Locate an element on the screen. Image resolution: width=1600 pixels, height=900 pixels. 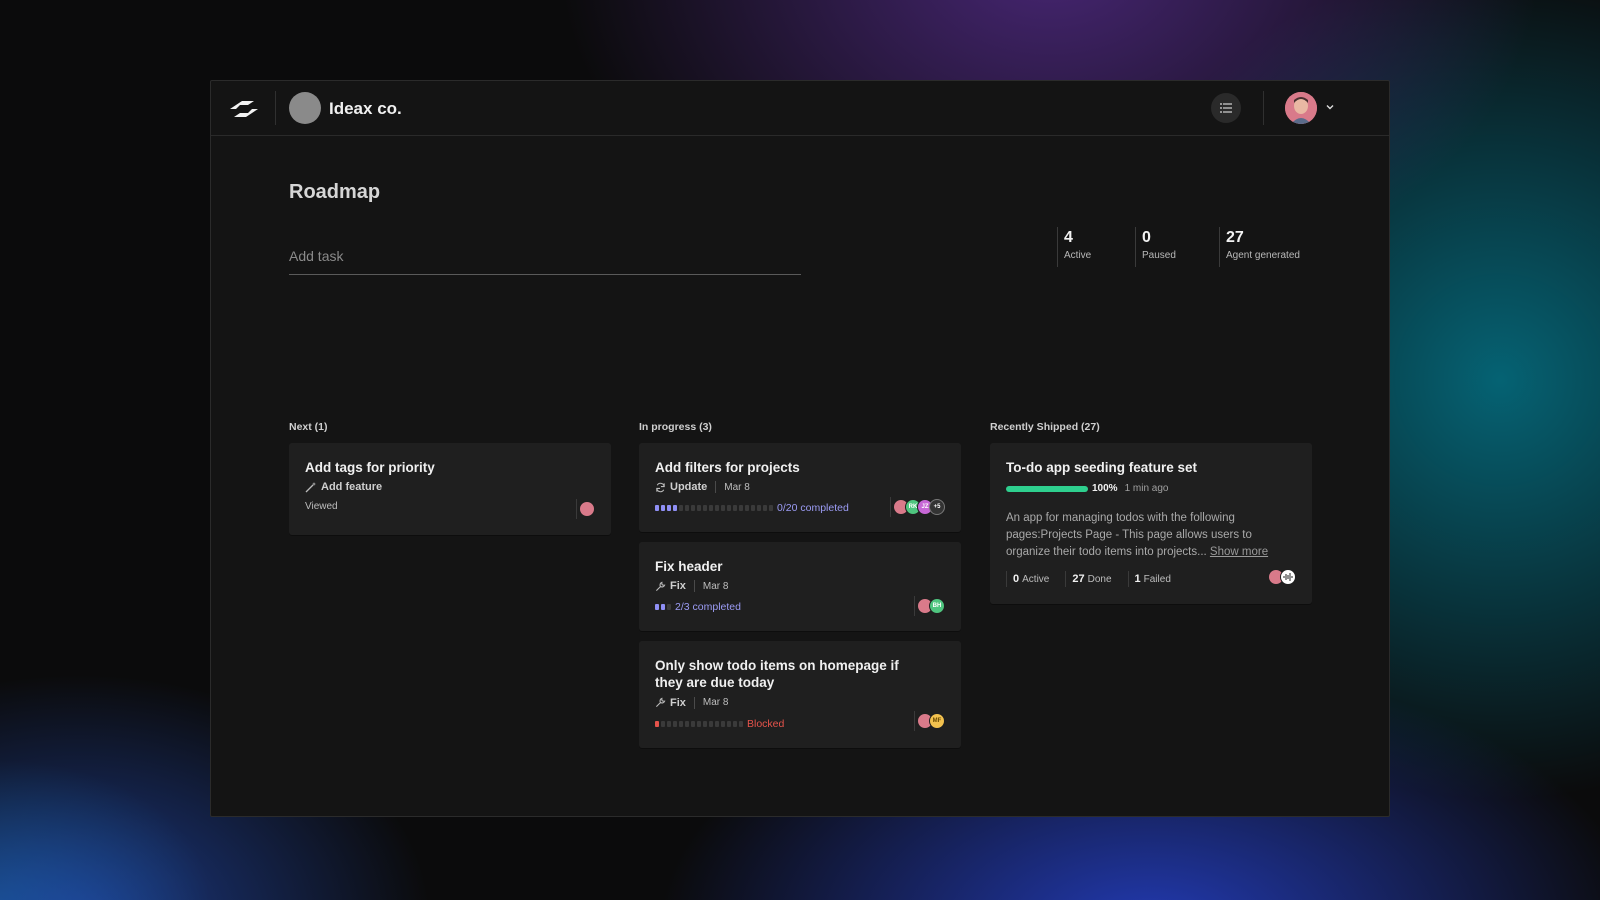
user-avatar is located at coordinates (1301, 108).